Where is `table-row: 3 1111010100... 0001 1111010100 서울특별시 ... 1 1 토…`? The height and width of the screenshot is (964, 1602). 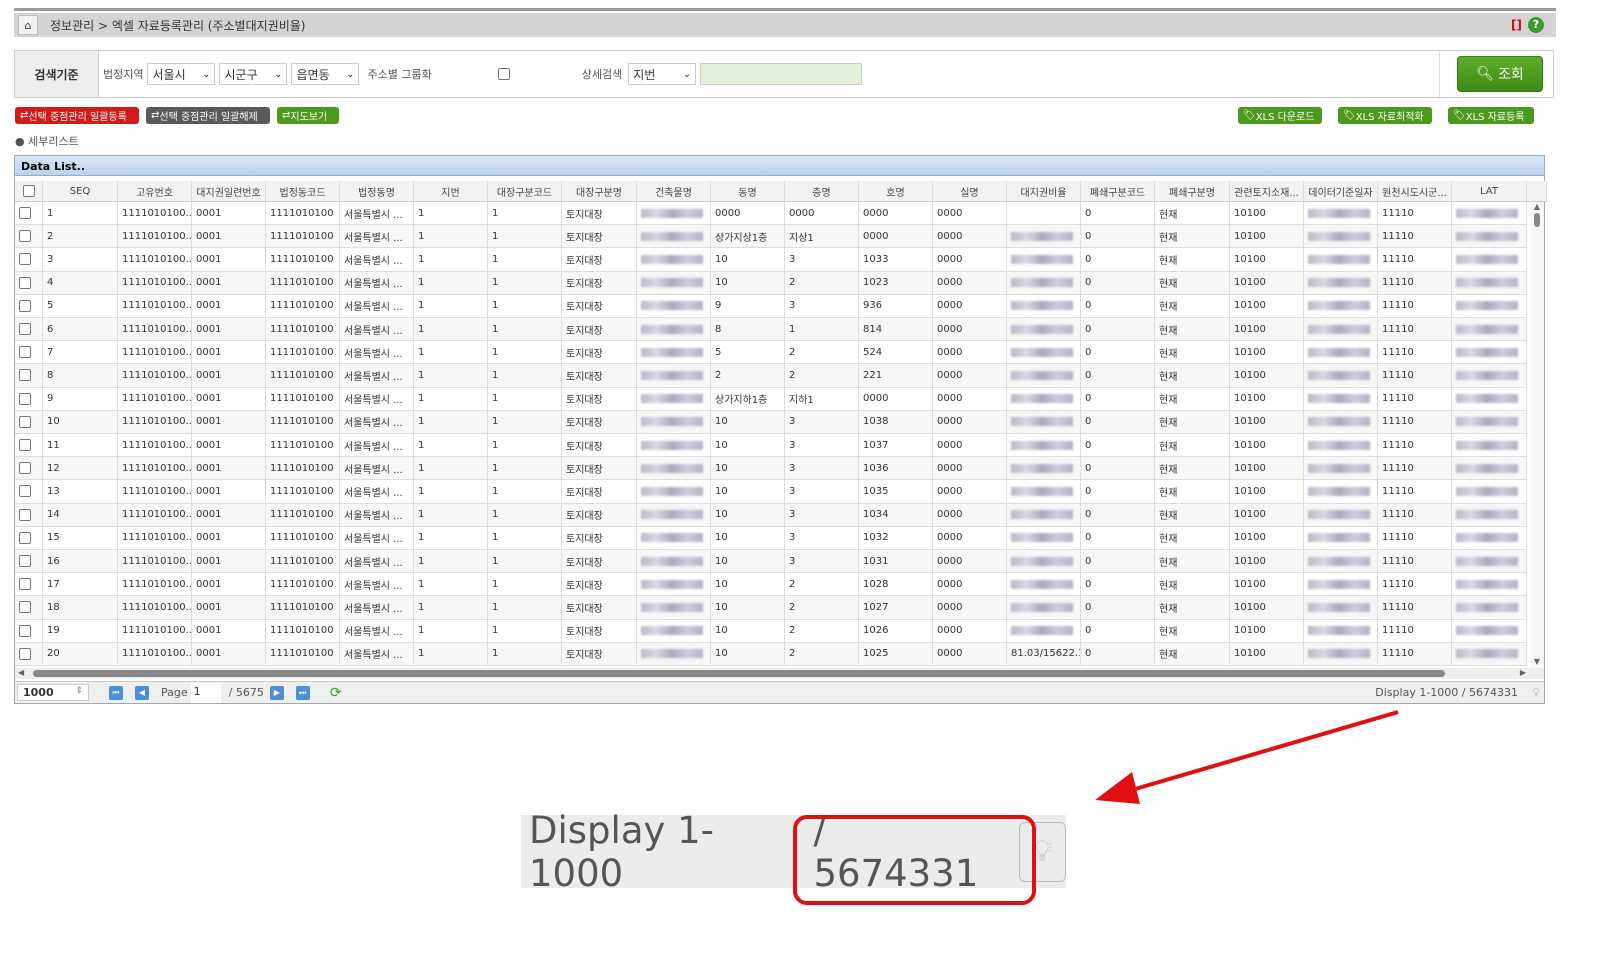
table-row: 3 1111010100... 0001 1111010100 서울특별시 ... 1 1 토… is located at coordinates (771, 260).